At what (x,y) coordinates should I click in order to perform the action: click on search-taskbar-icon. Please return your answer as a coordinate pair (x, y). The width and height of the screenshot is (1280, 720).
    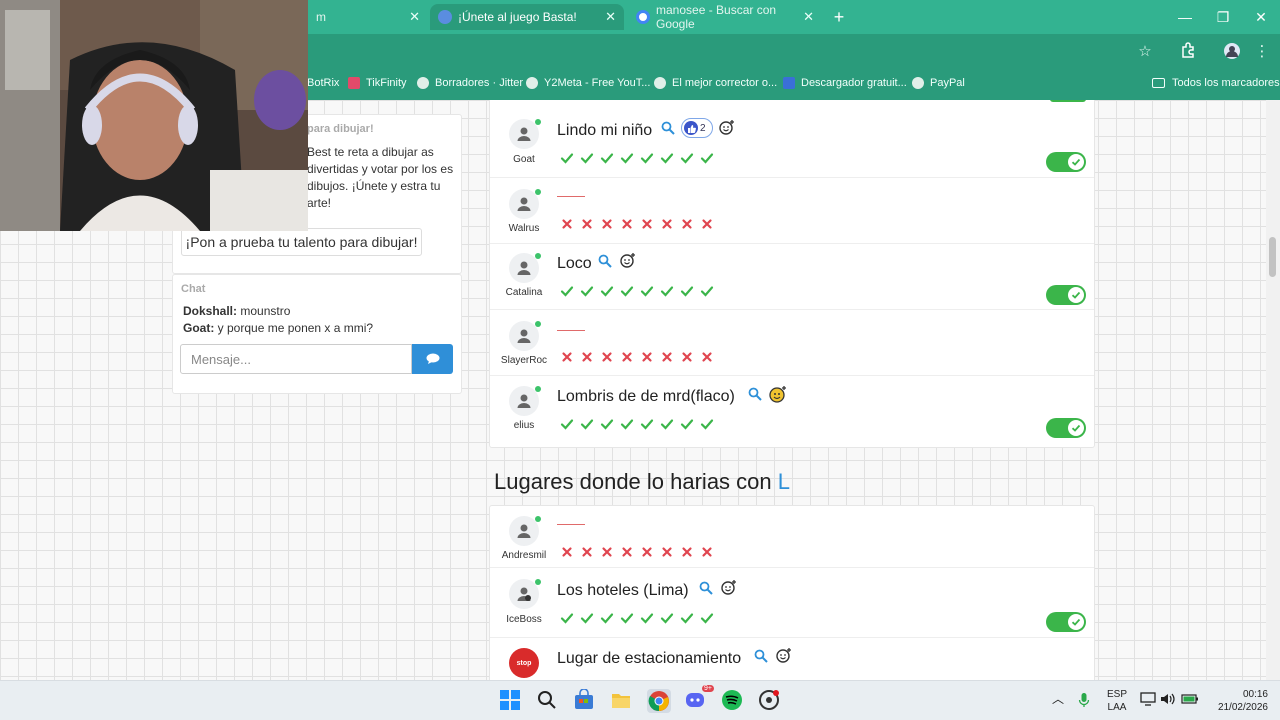
    Looking at the image, I should click on (548, 701).